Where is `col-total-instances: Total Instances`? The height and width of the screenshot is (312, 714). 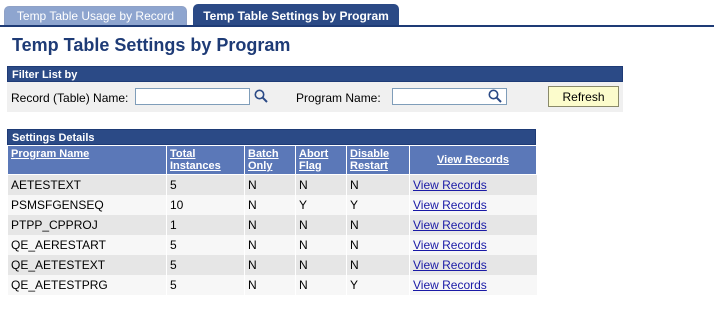 col-total-instances: Total Instances is located at coordinates (205, 160).